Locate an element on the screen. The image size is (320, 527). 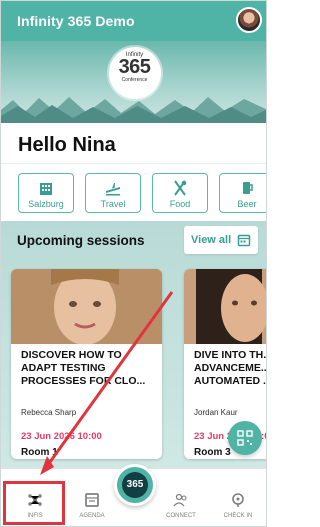
top-bar: Infinity 365 Demo is located at coordinates (133, 21).